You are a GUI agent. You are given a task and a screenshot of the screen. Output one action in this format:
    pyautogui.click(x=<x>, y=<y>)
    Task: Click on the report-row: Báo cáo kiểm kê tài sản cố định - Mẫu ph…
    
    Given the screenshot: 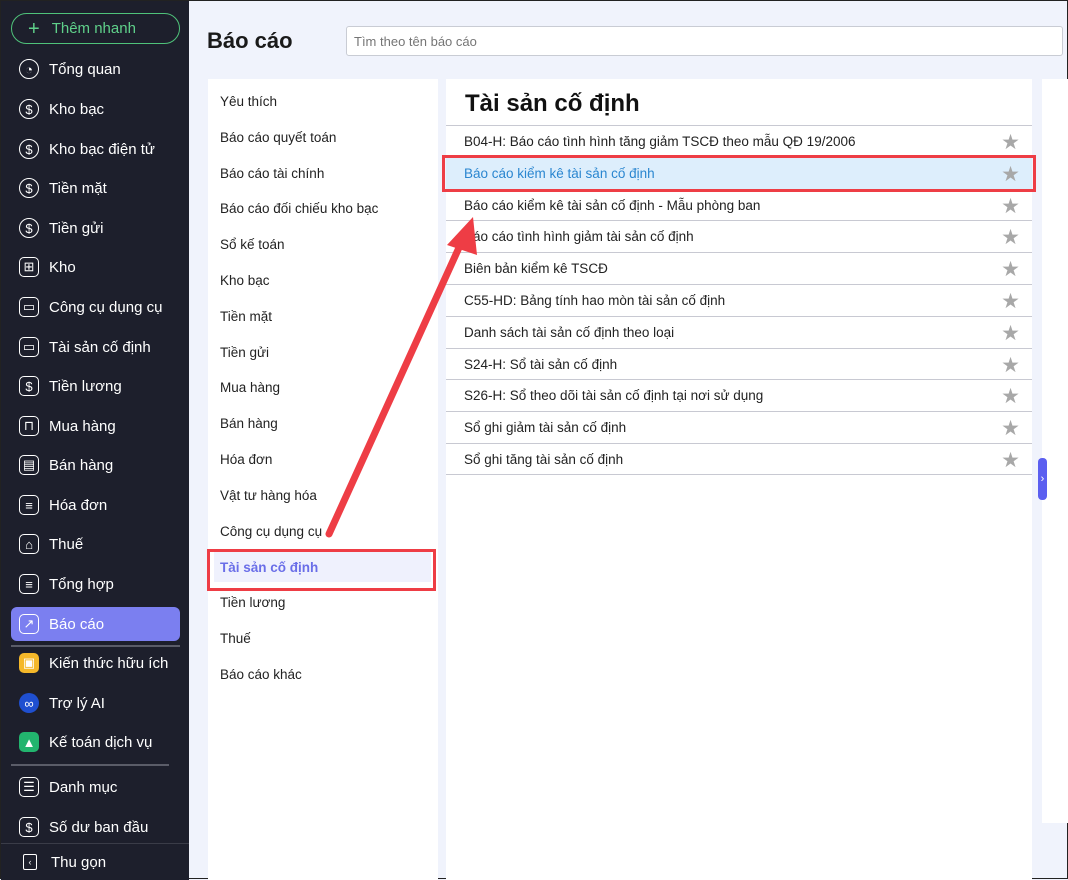 What is the action you would take?
    pyautogui.click(x=739, y=204)
    